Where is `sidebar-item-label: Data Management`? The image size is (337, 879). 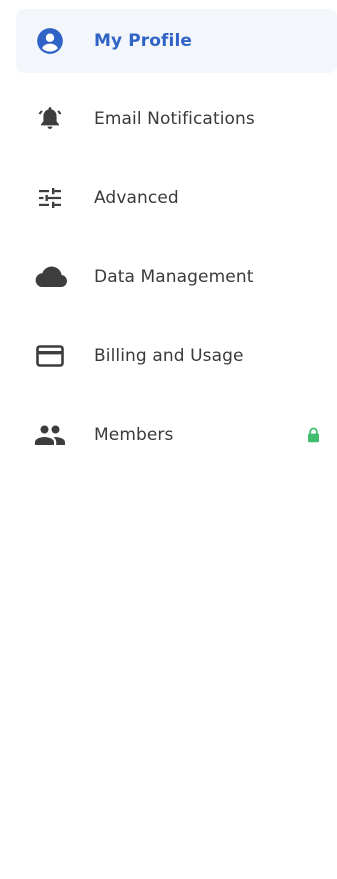 sidebar-item-label: Data Management is located at coordinates (174, 277).